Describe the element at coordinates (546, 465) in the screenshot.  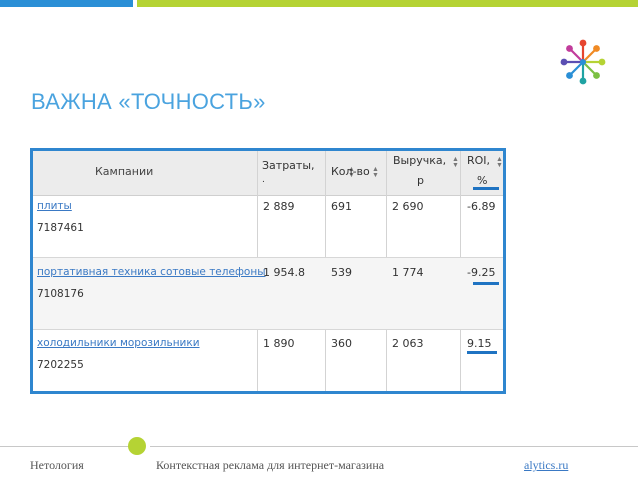
I see `footer-site-link: alytics.ru` at that location.